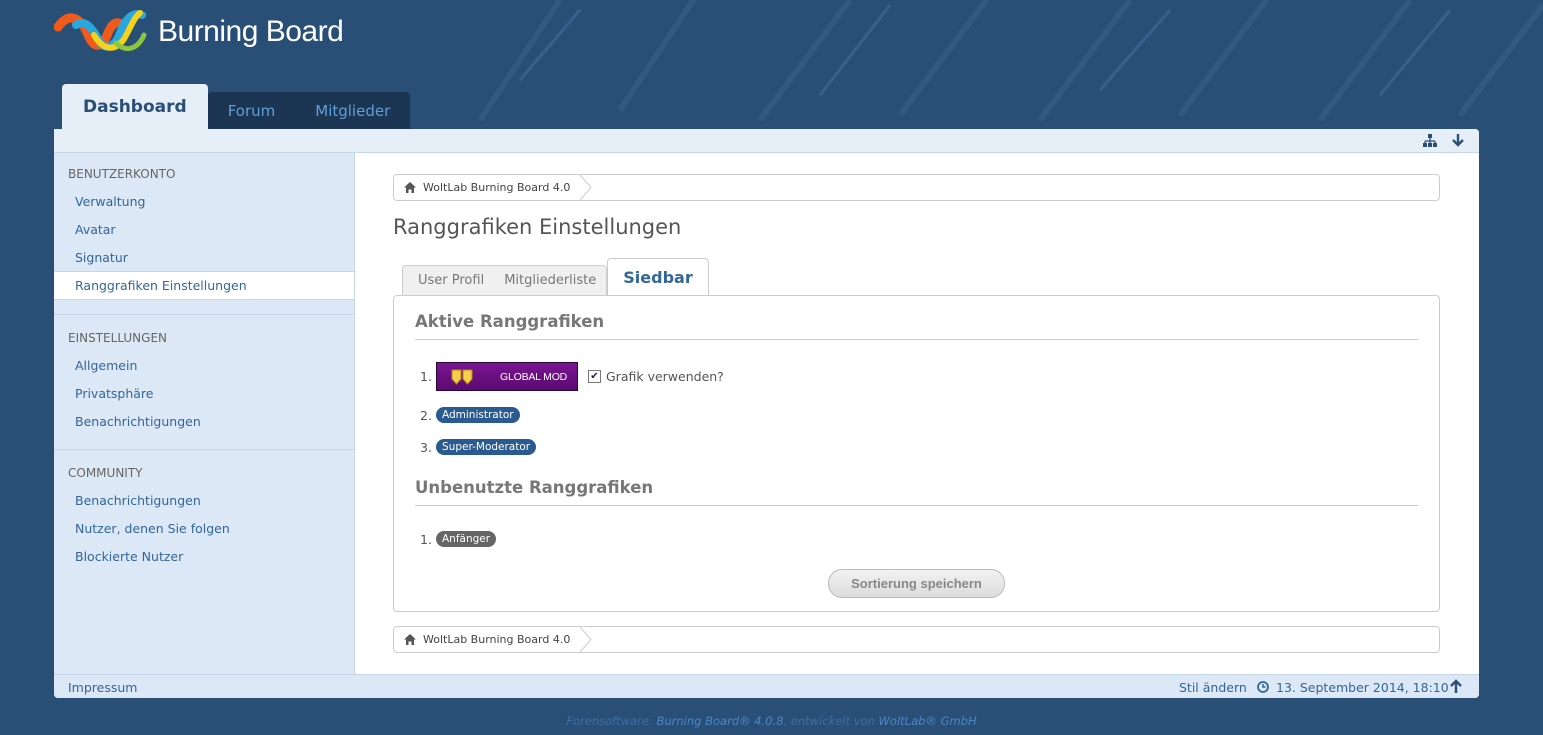 The height and width of the screenshot is (735, 1543). What do you see at coordinates (251, 31) in the screenshot?
I see `logo-text: Burning Board` at bounding box center [251, 31].